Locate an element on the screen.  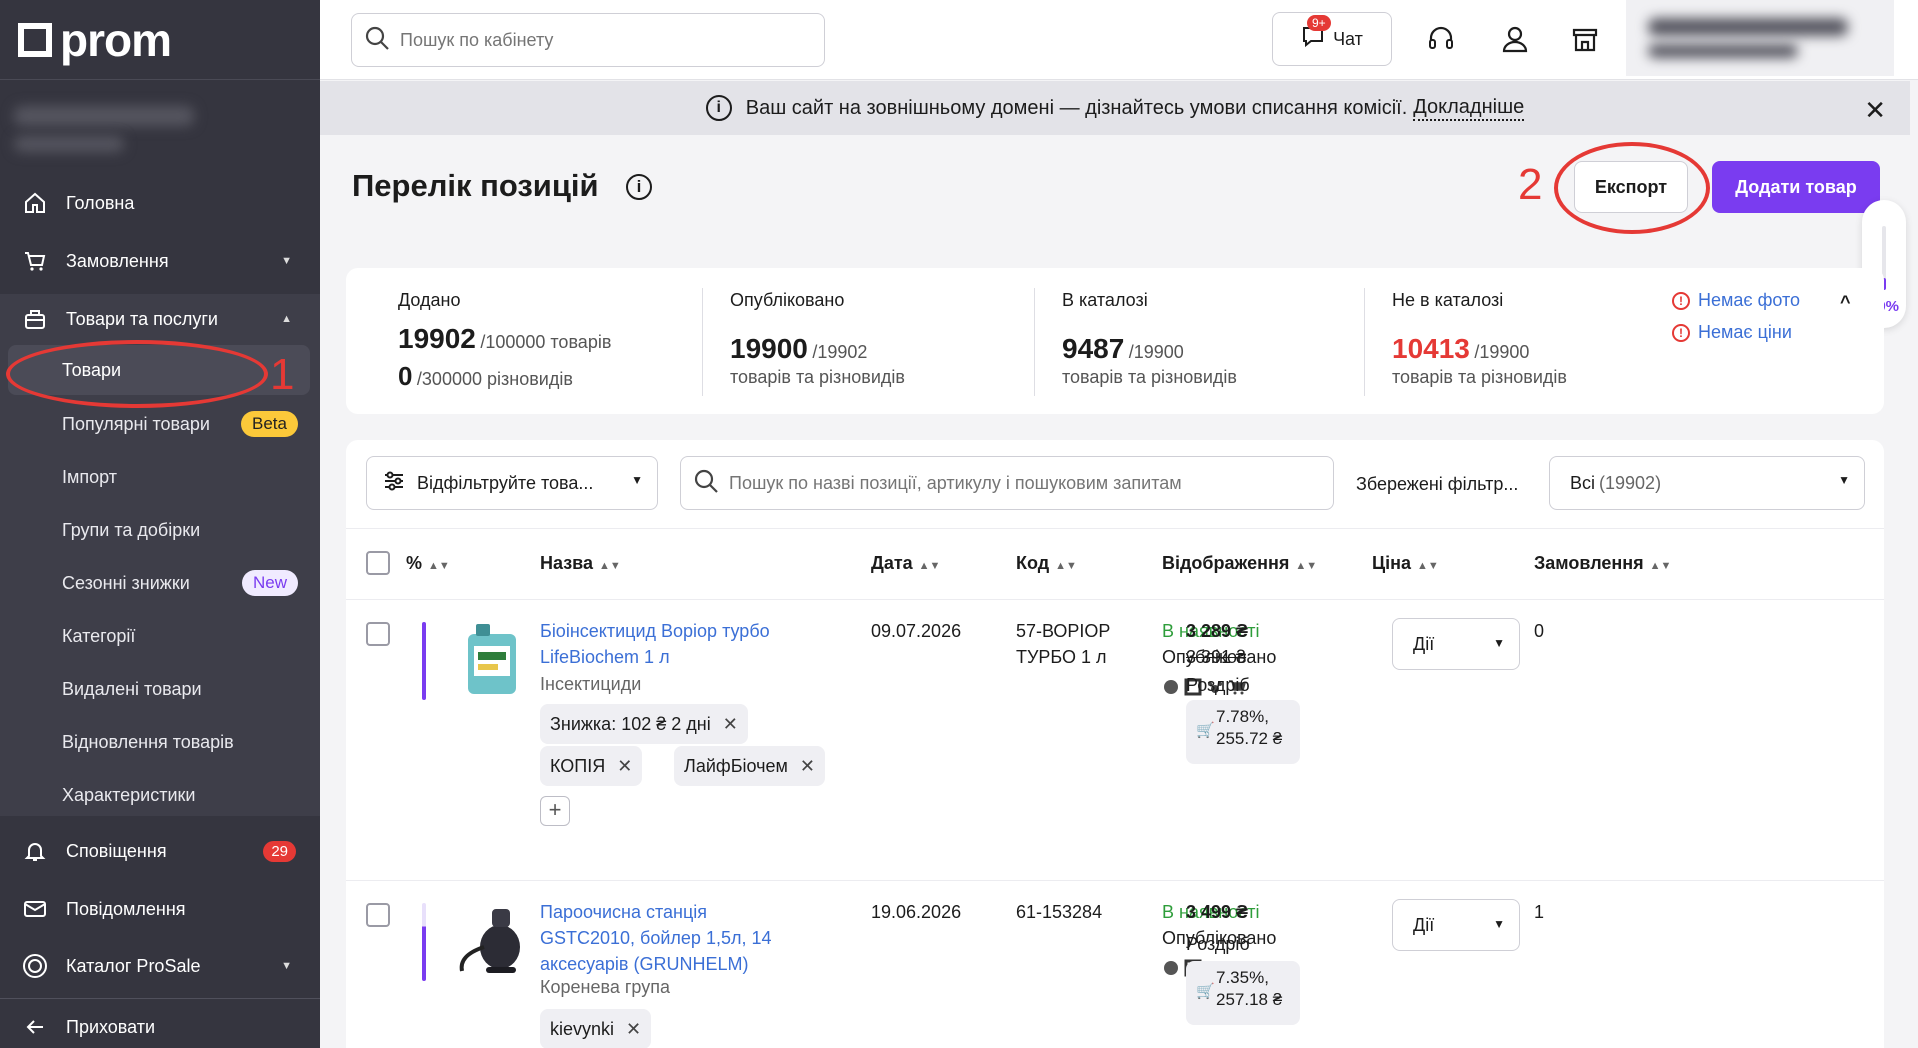
sidebar-subitem-characteristics: Характеристики is located at coordinates (160, 795).